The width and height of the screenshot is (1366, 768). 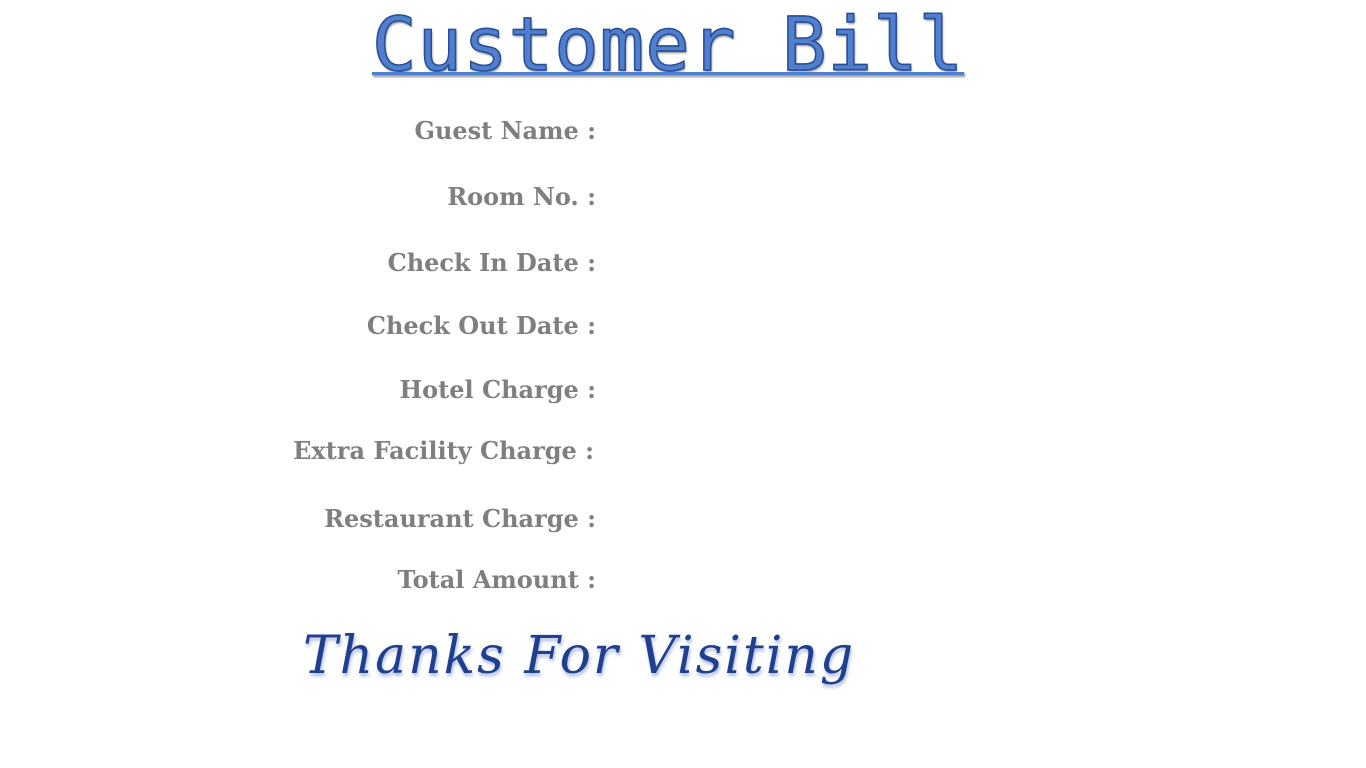 What do you see at coordinates (491, 262) in the screenshot?
I see `check-in-date-label: Check In Date :` at bounding box center [491, 262].